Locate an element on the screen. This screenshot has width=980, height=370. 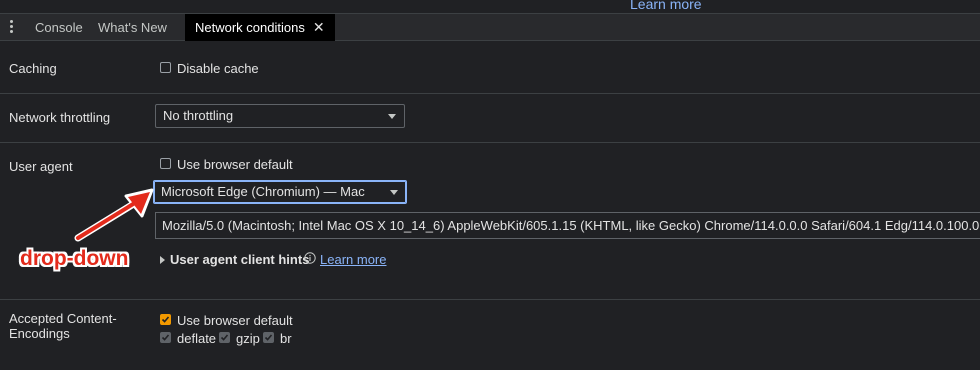
more-options-icon is located at coordinates (12, 27).